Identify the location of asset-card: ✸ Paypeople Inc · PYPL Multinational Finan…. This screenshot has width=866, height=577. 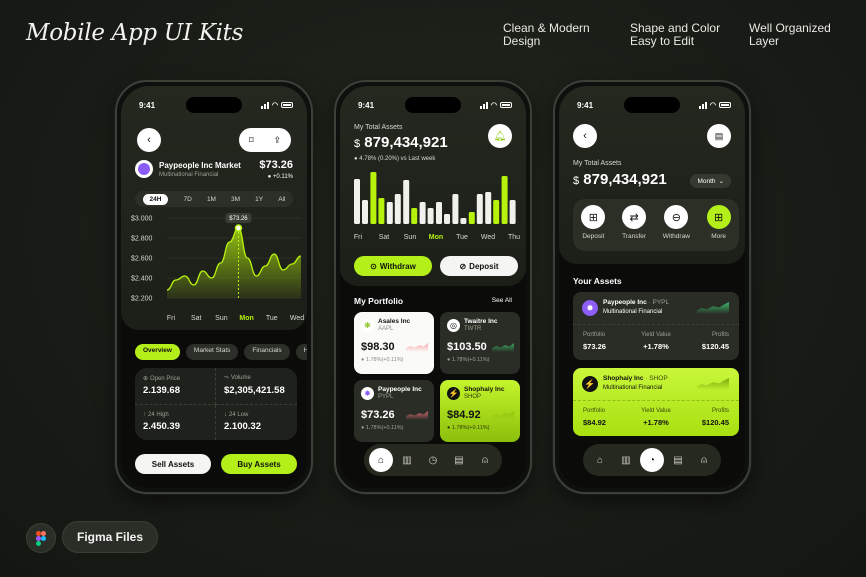
(656, 326).